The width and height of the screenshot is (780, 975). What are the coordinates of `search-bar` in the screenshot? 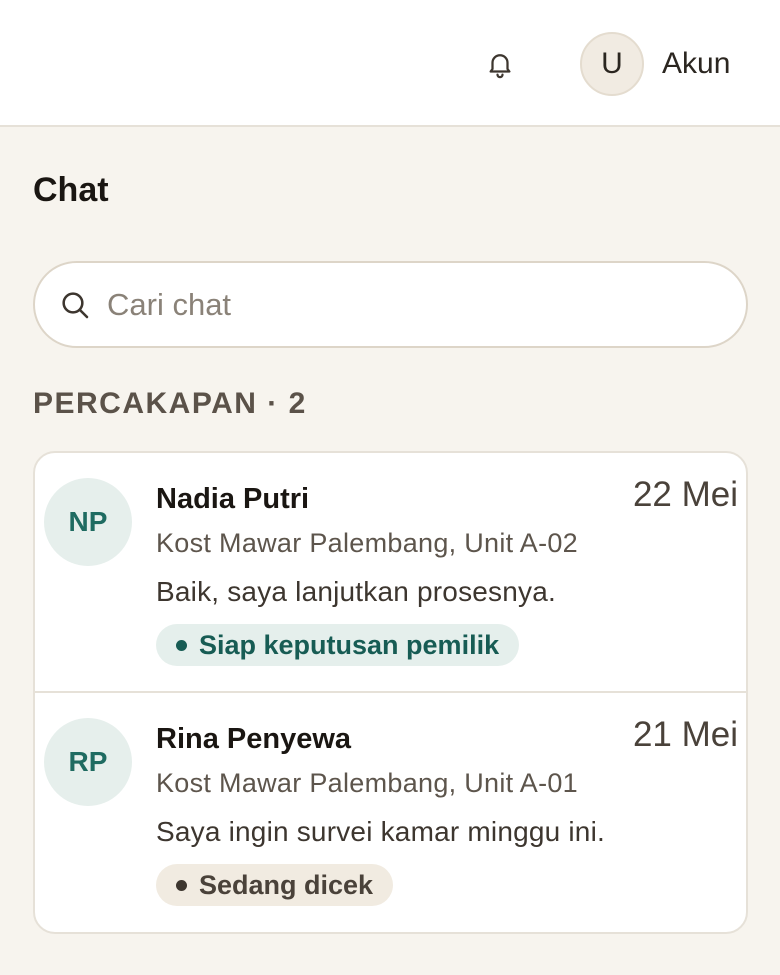 It's located at (390, 304).